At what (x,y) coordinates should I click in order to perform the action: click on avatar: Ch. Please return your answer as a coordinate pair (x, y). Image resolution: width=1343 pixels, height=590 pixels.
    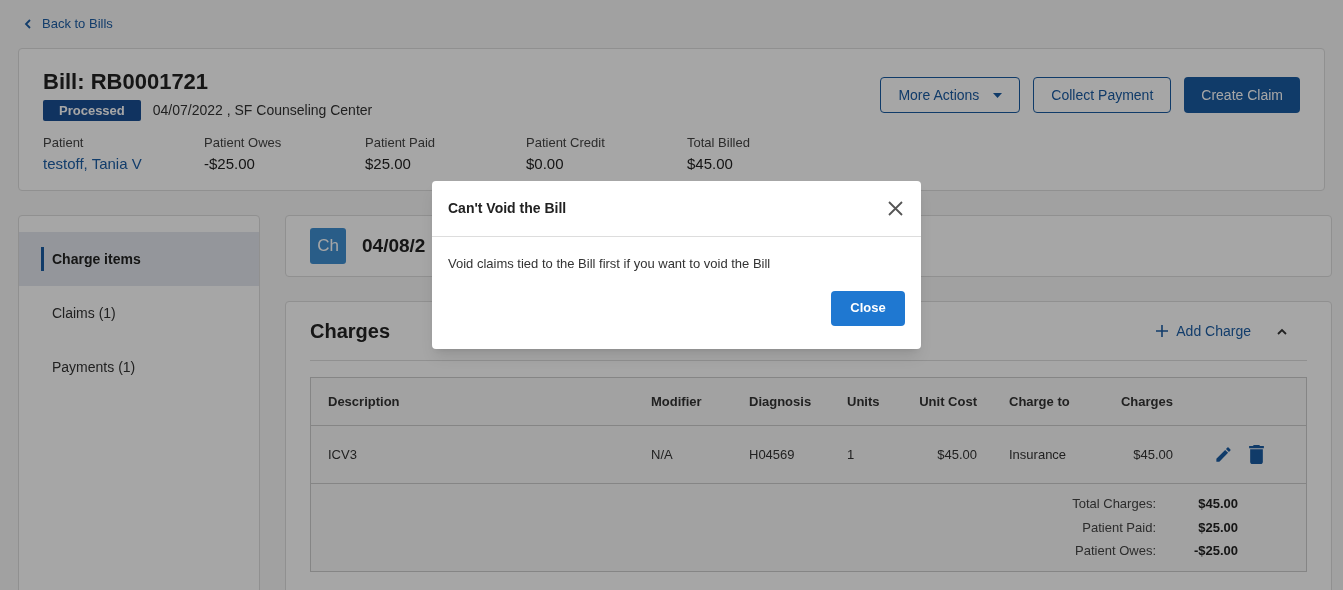
    Looking at the image, I should click on (328, 246).